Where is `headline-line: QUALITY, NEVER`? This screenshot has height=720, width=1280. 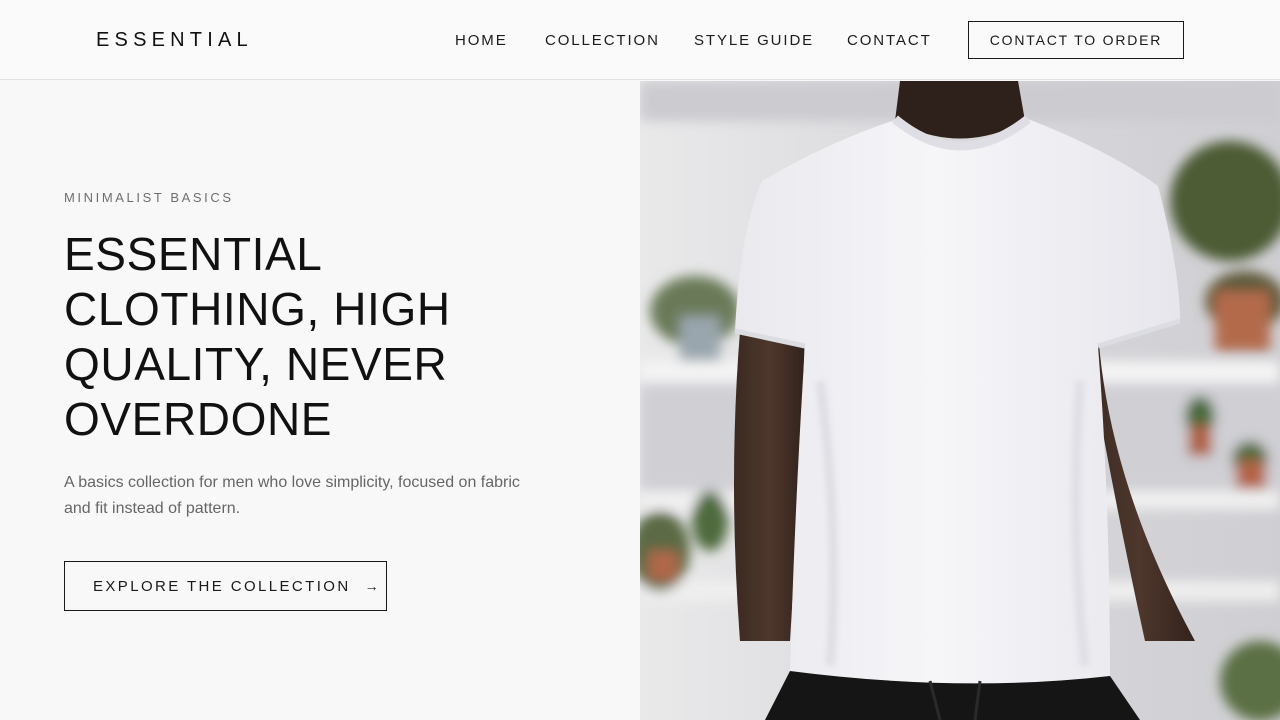 headline-line: QUALITY, NEVER is located at coordinates (256, 364).